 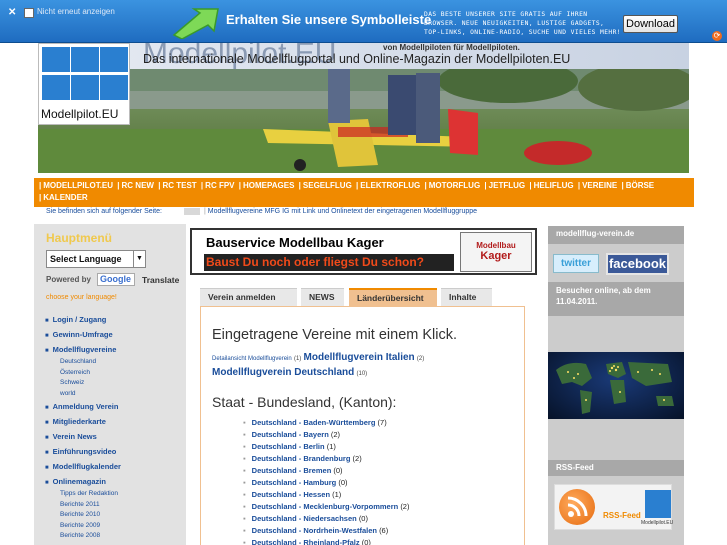 I want to click on dont-show-checkbox, so click(x=29, y=13).